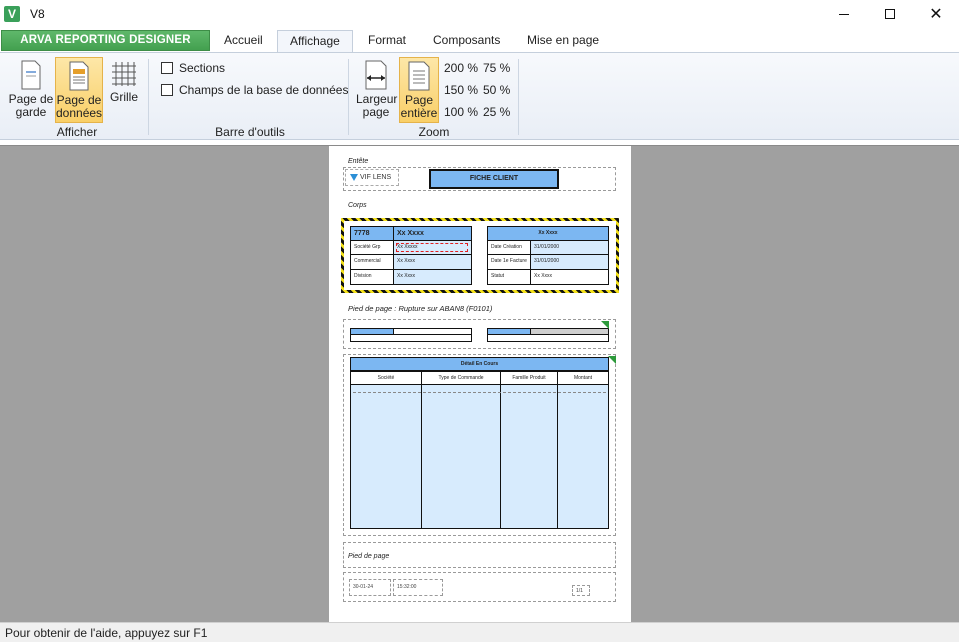 The width and height of the screenshot is (959, 643). Describe the element at coordinates (432, 277) in the screenshot. I see `value-division: Xx Xxxx` at that location.